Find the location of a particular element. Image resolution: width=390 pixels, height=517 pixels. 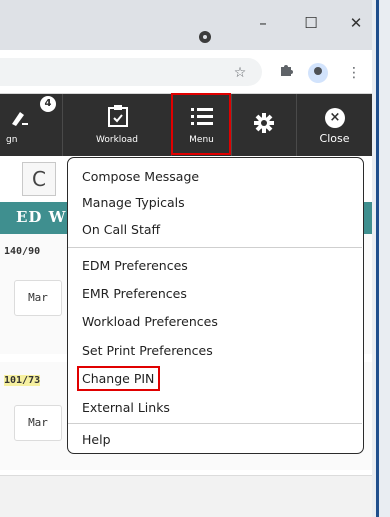

bottom-panel is located at coordinates (186, 496).